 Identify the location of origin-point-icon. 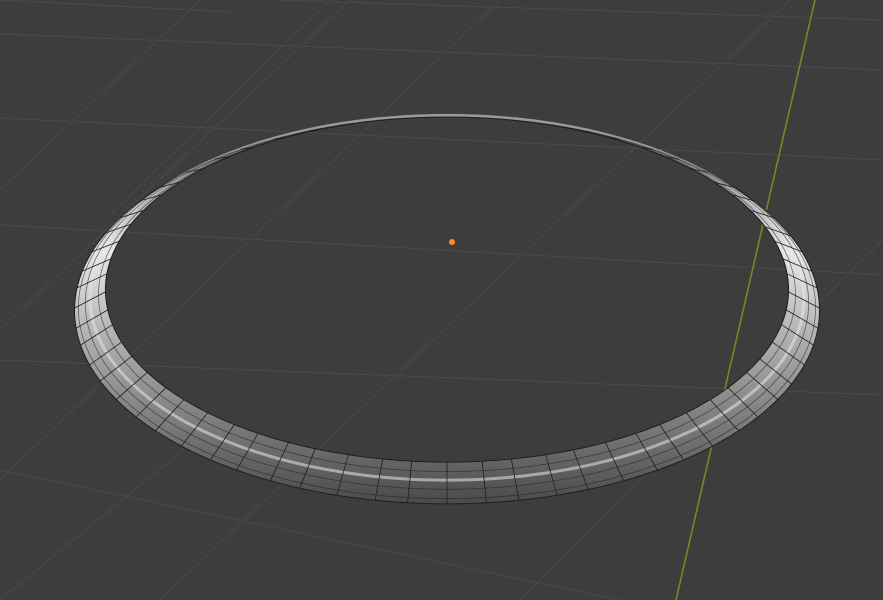
(452, 242).